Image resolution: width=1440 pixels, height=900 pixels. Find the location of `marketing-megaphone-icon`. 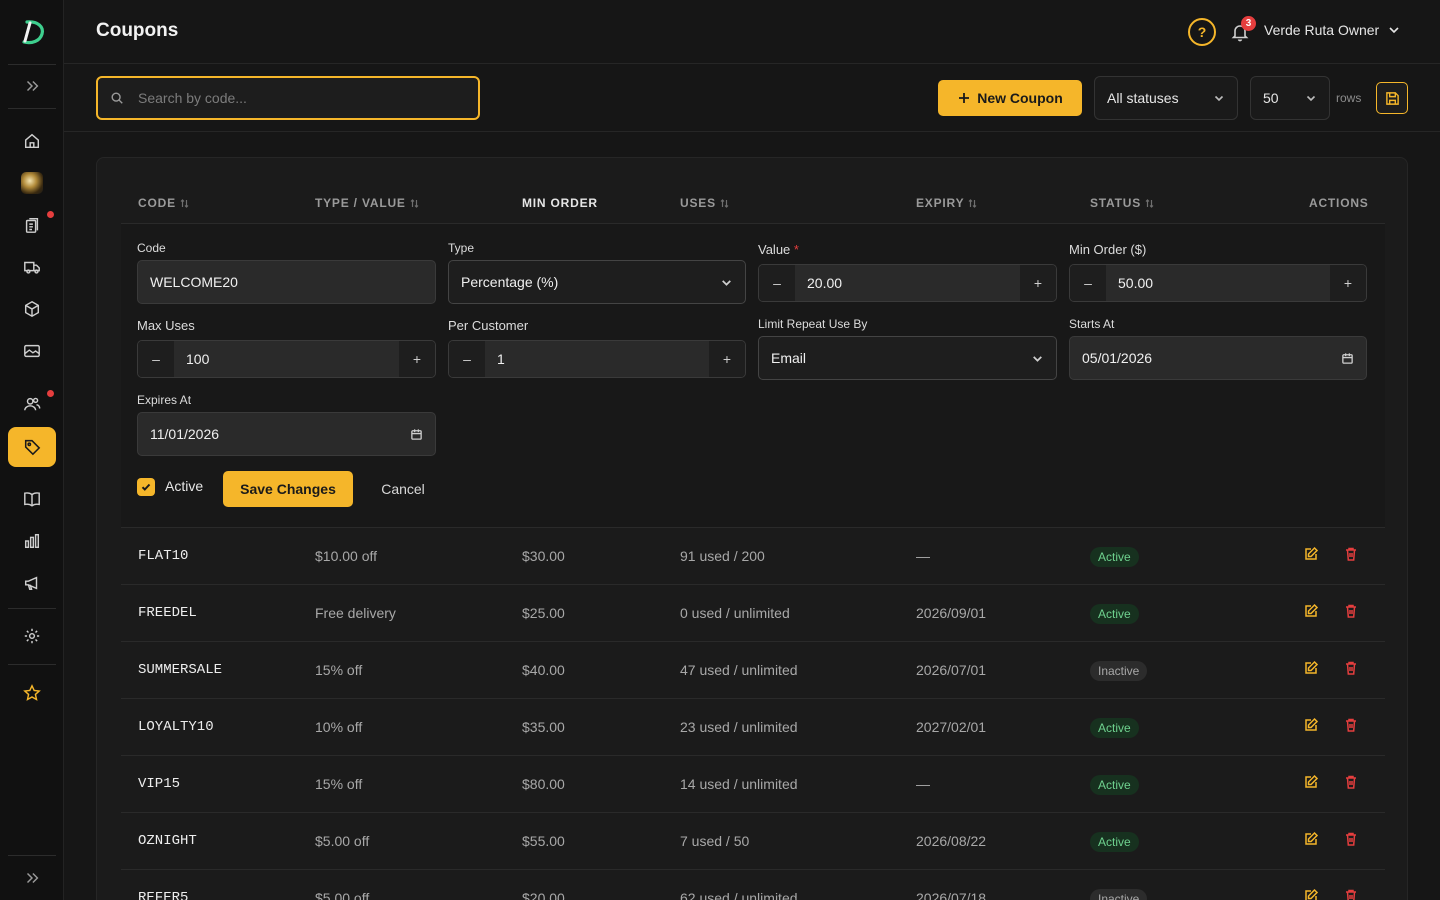

marketing-megaphone-icon is located at coordinates (31, 583).